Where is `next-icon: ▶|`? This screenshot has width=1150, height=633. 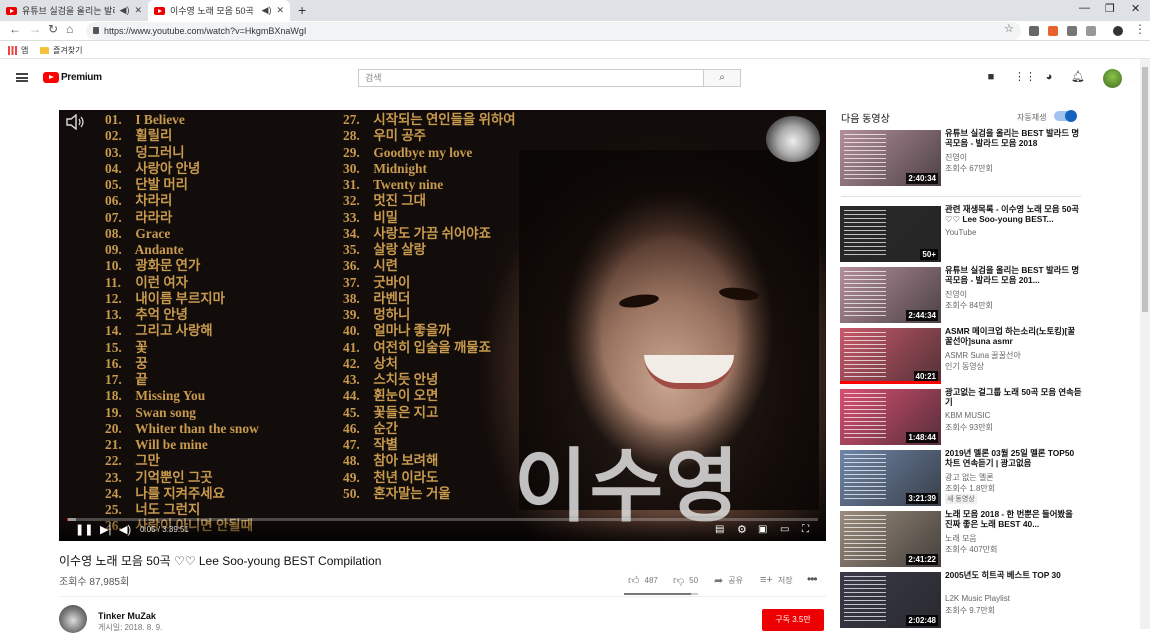
next-icon: ▶| is located at coordinates (105, 530).